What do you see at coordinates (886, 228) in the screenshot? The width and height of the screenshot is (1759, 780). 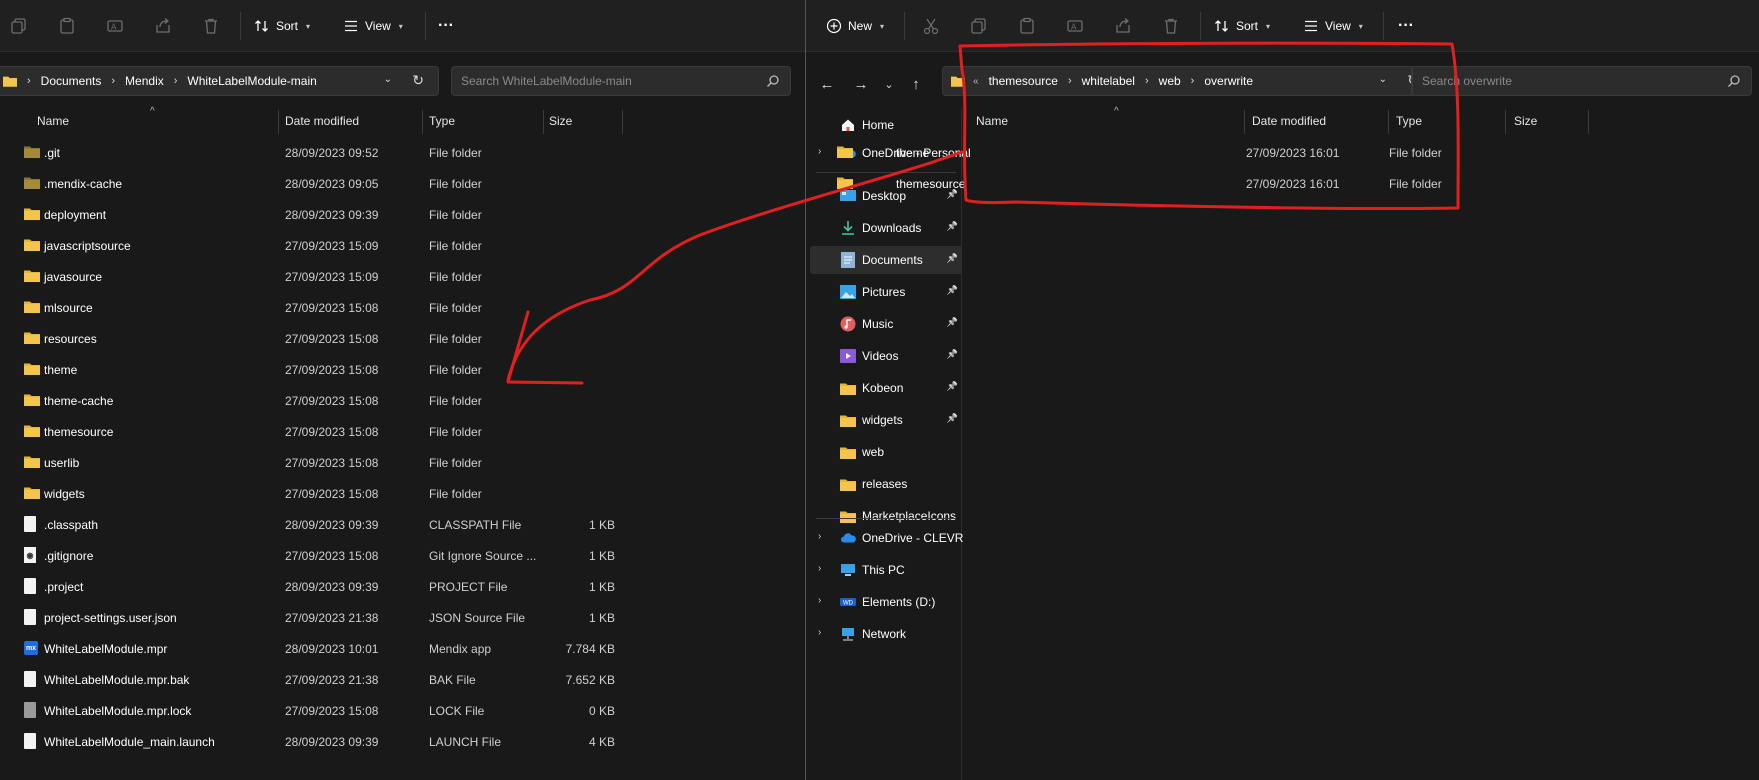 I see `quick-access-item: Downloads 📌` at bounding box center [886, 228].